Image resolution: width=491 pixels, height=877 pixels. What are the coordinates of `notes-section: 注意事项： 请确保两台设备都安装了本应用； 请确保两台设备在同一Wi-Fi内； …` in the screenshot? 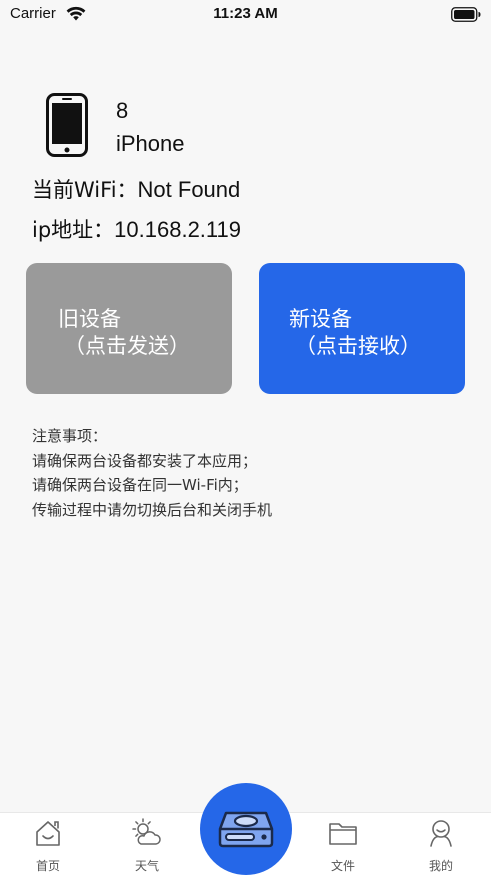 It's located at (152, 473).